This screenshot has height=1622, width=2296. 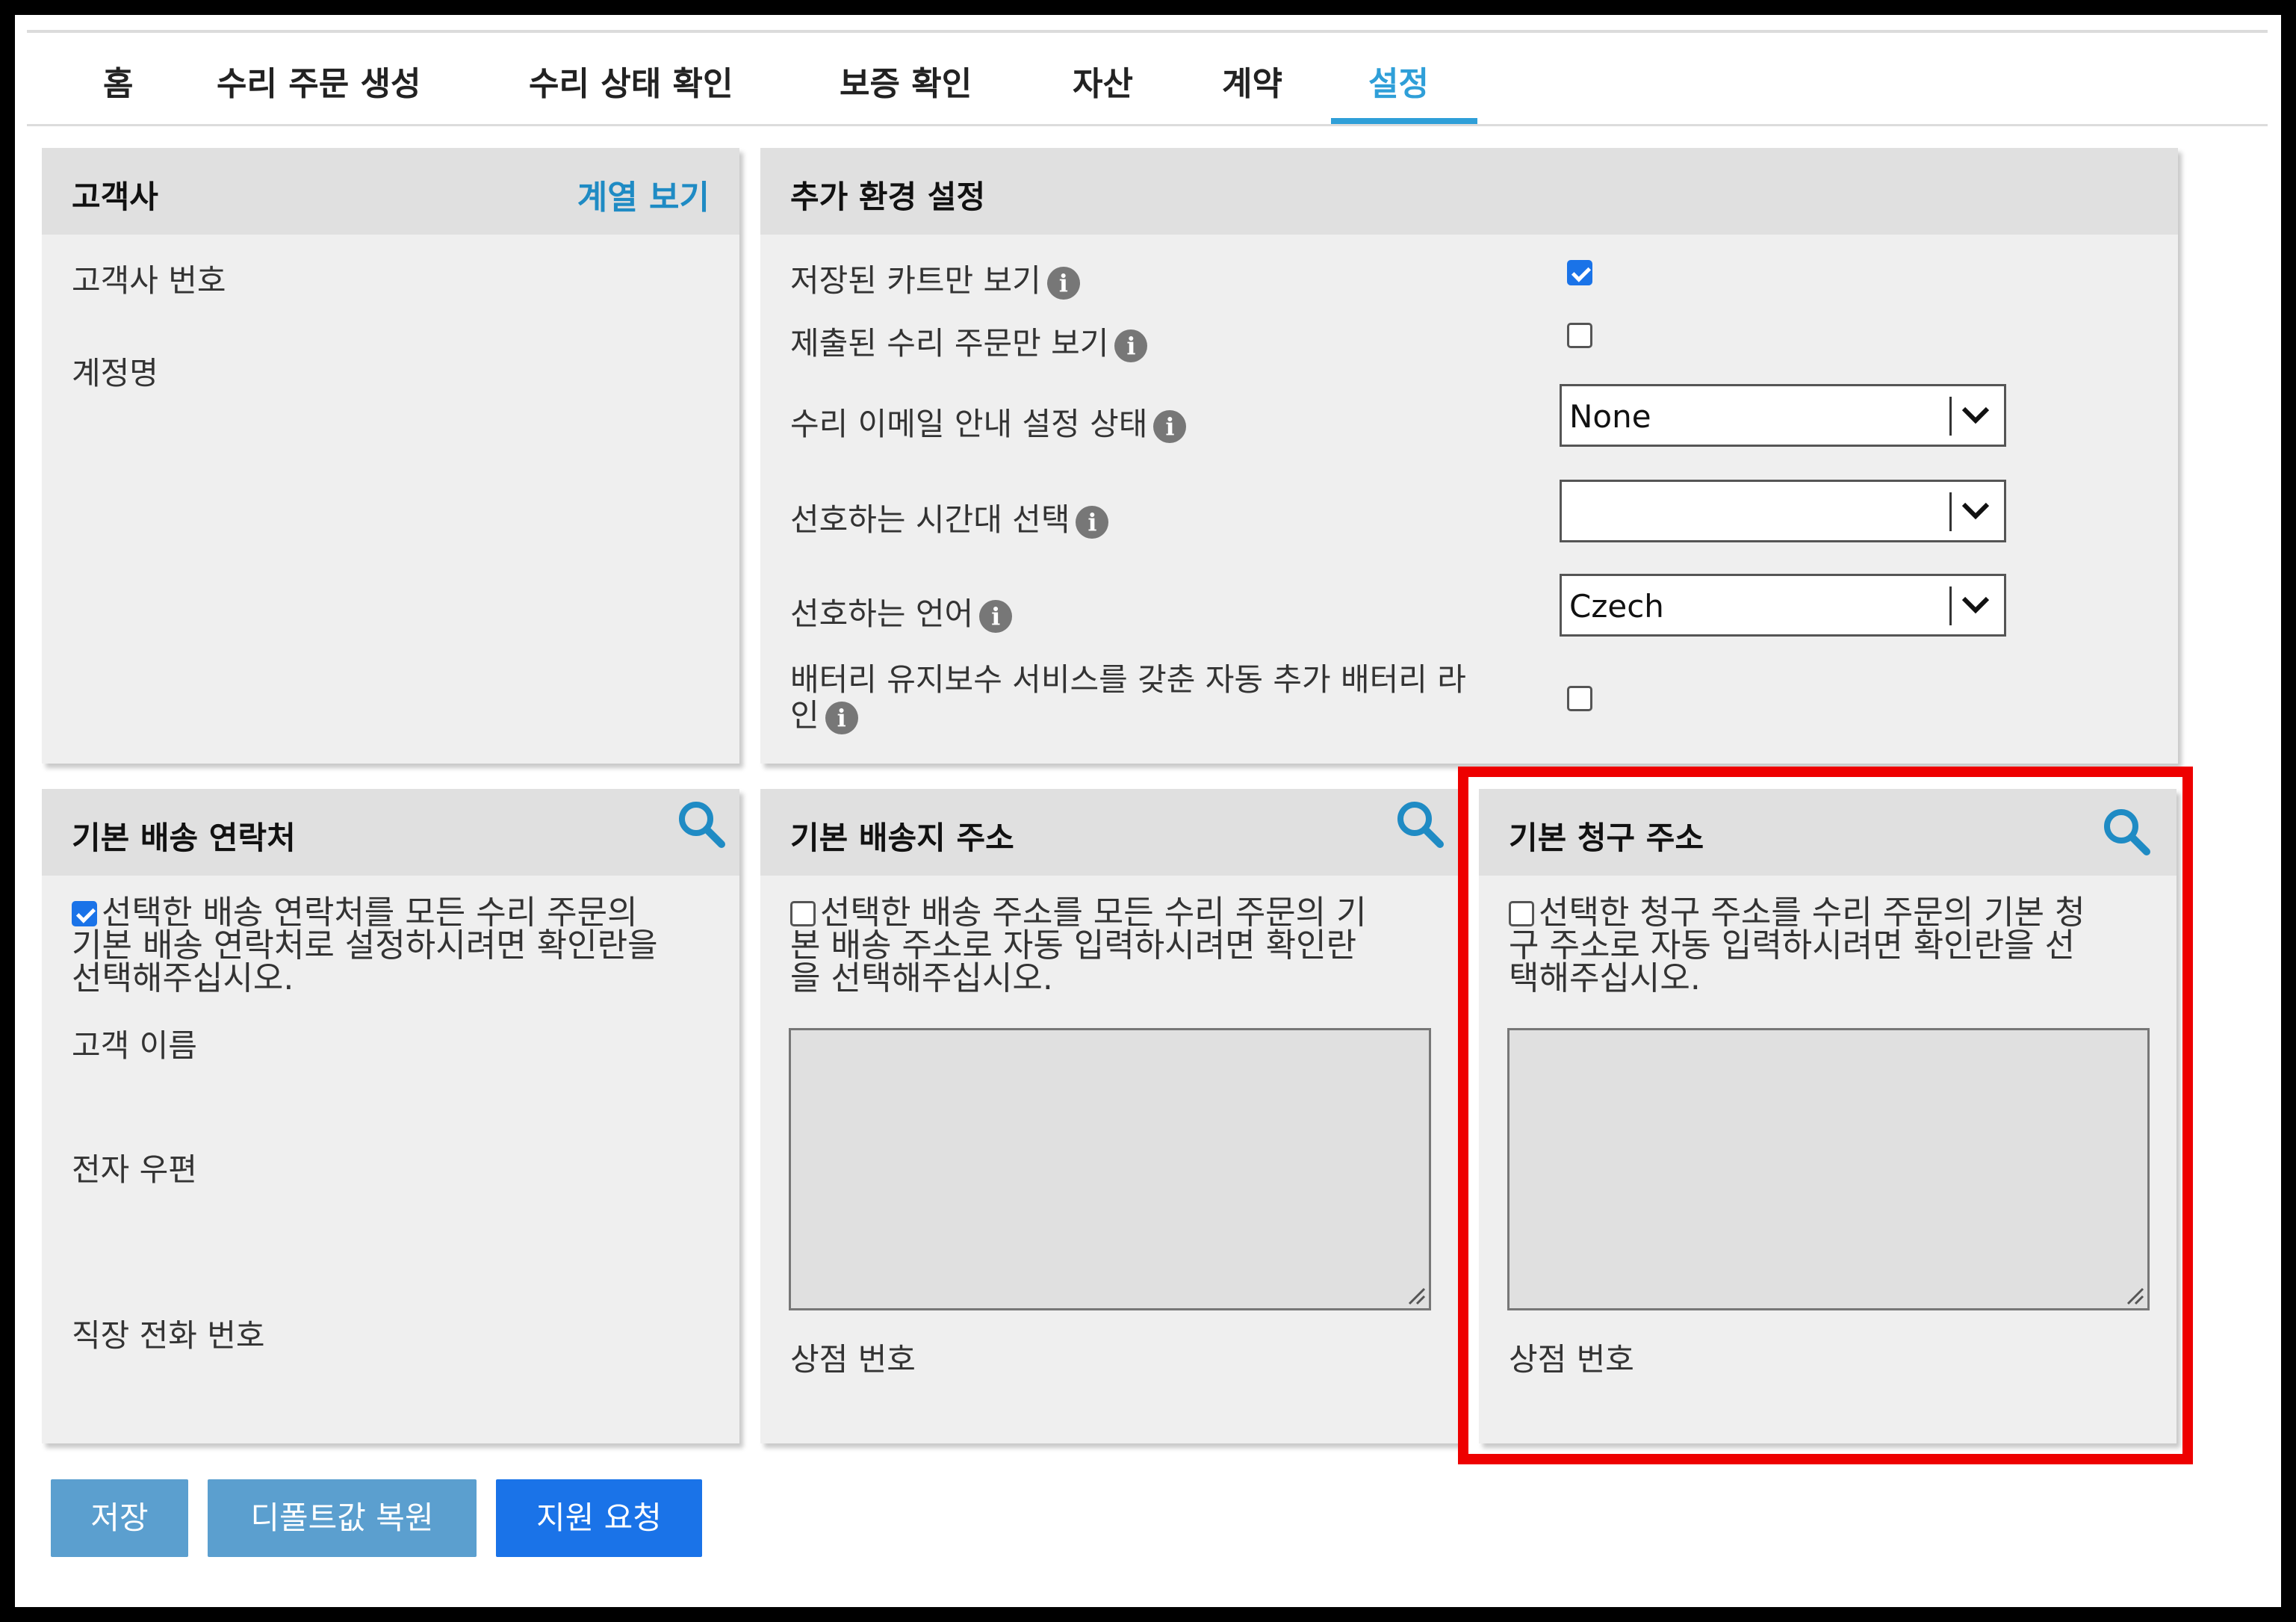 I want to click on shipping-contact-default-checkbox, so click(x=84, y=913).